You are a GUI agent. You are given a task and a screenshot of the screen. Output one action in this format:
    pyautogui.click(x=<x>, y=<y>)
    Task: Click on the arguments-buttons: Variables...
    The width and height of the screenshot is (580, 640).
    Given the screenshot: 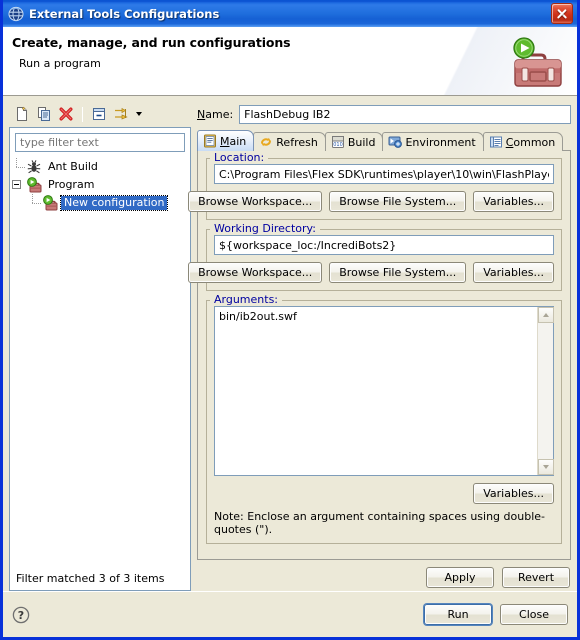 What is the action you would take?
    pyautogui.click(x=384, y=493)
    